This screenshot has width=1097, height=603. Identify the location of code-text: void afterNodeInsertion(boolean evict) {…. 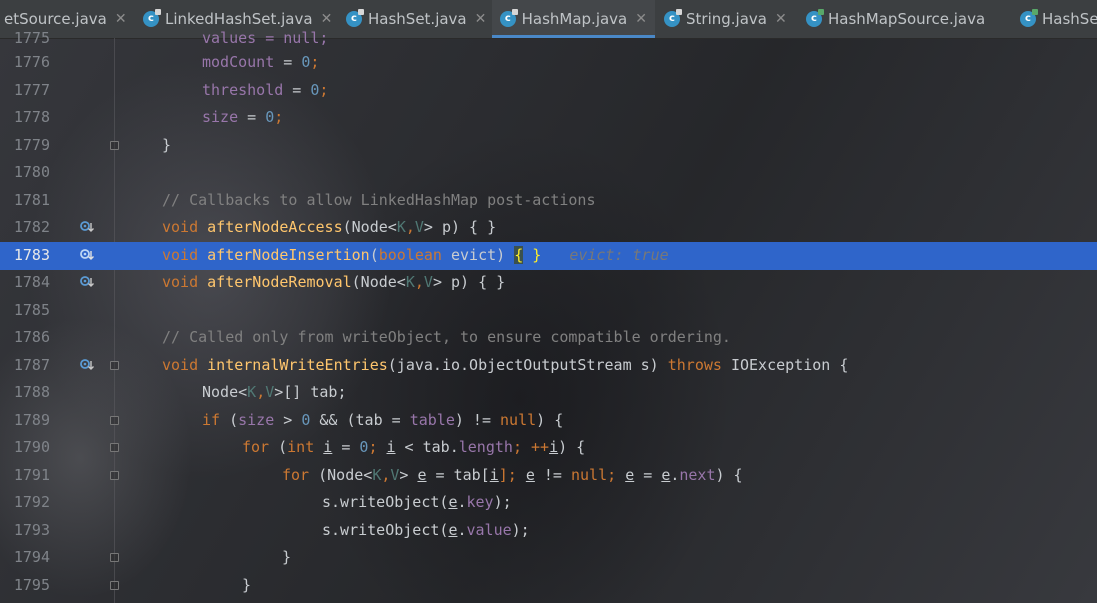
(415, 255).